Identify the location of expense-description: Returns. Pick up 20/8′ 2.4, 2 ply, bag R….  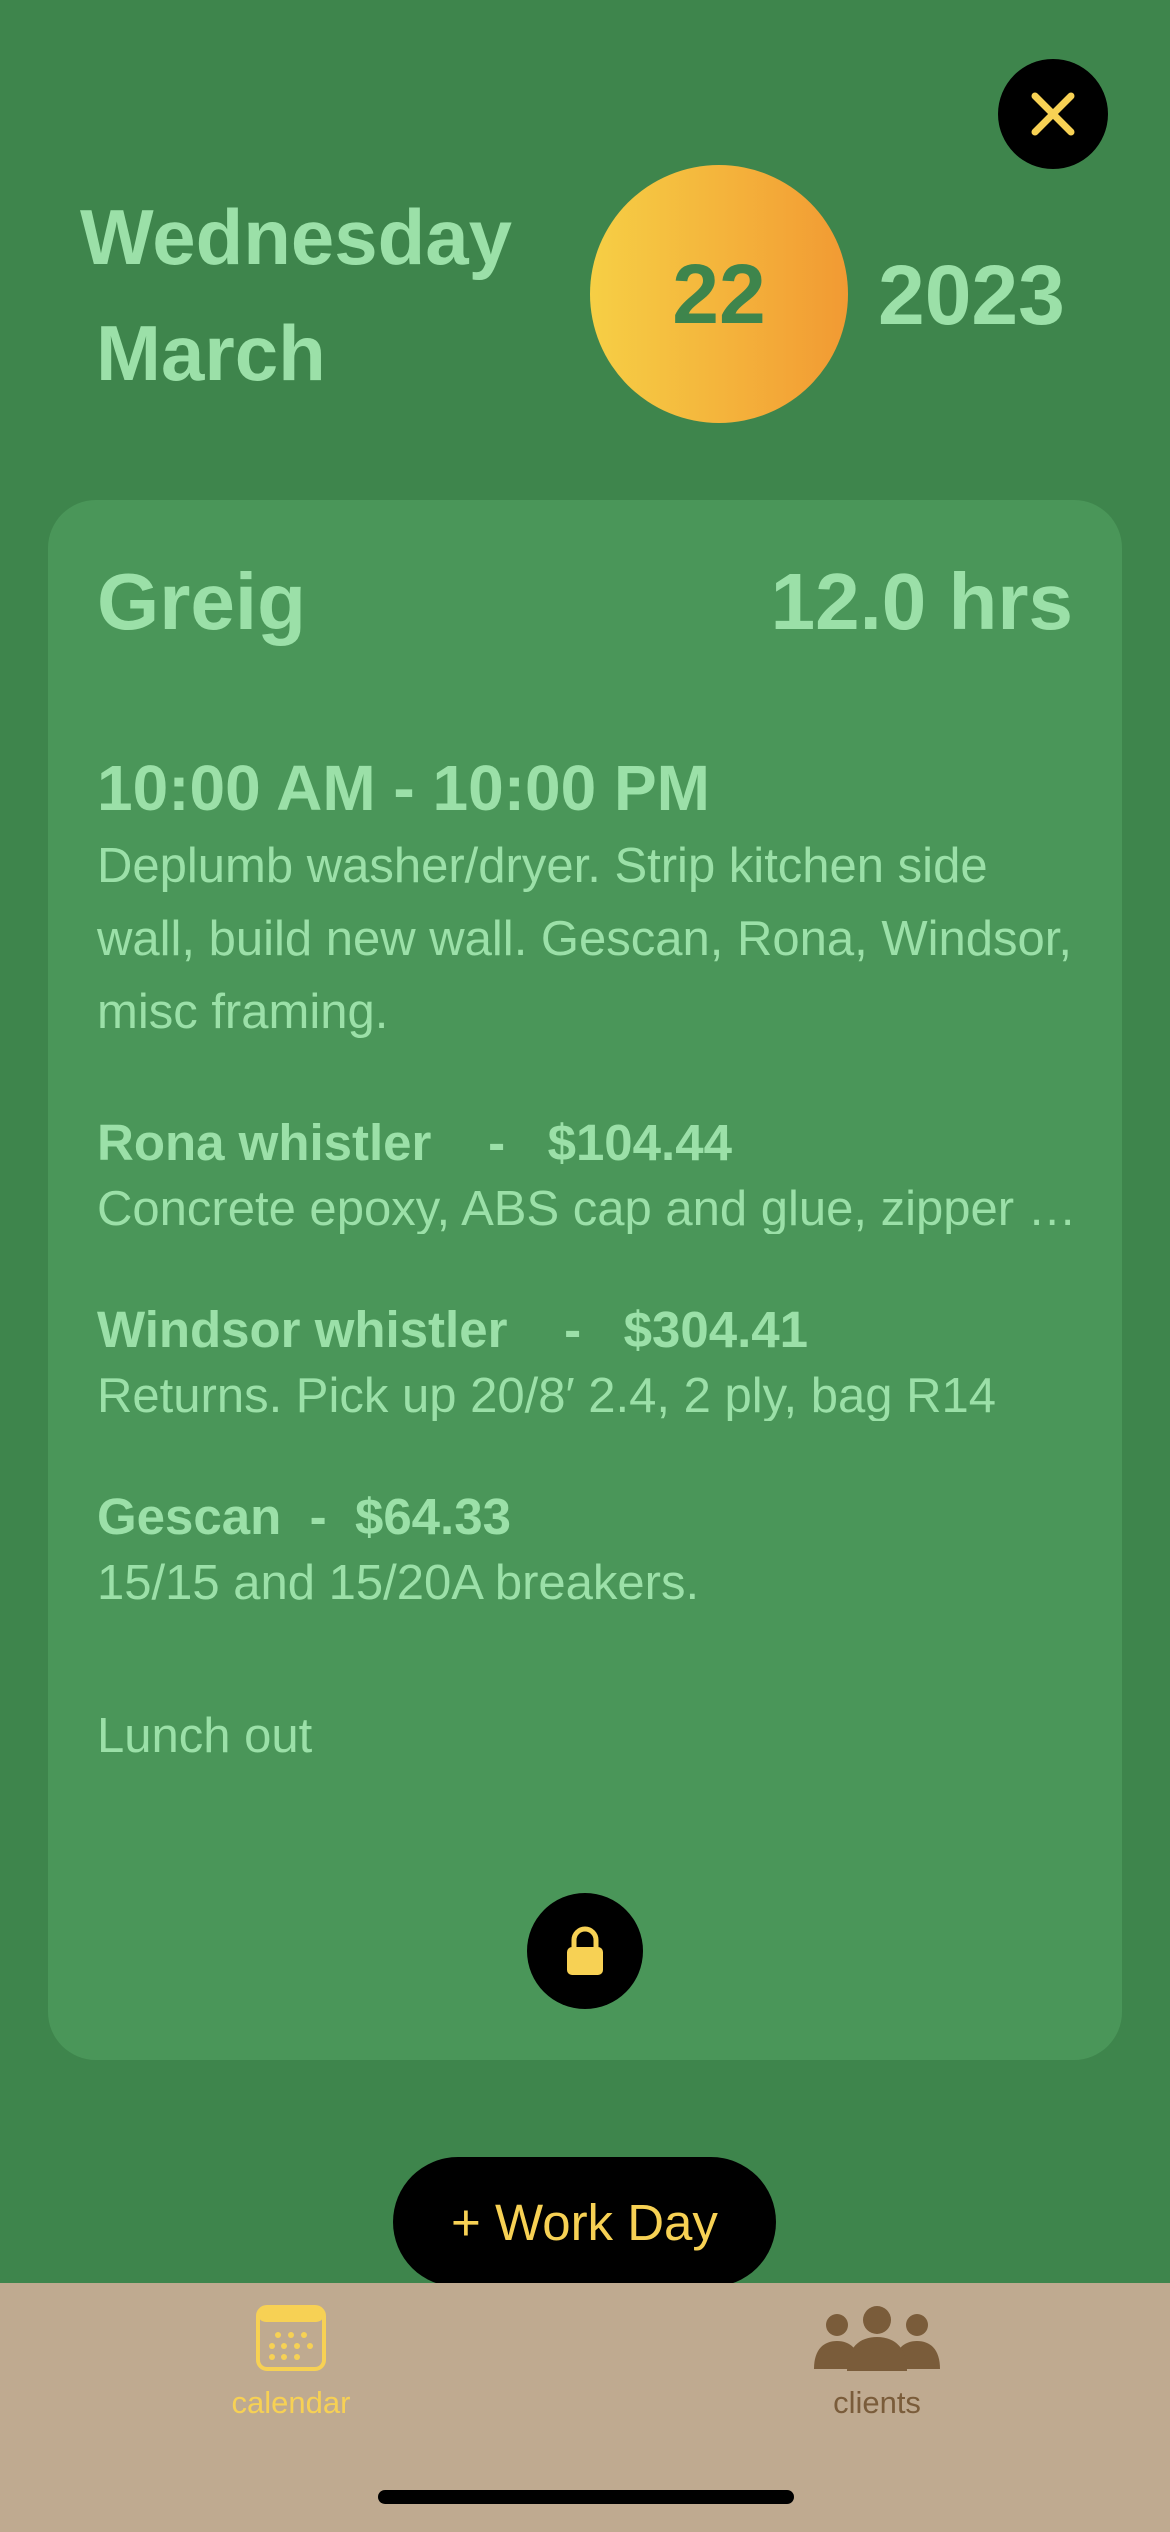
(546, 1396).